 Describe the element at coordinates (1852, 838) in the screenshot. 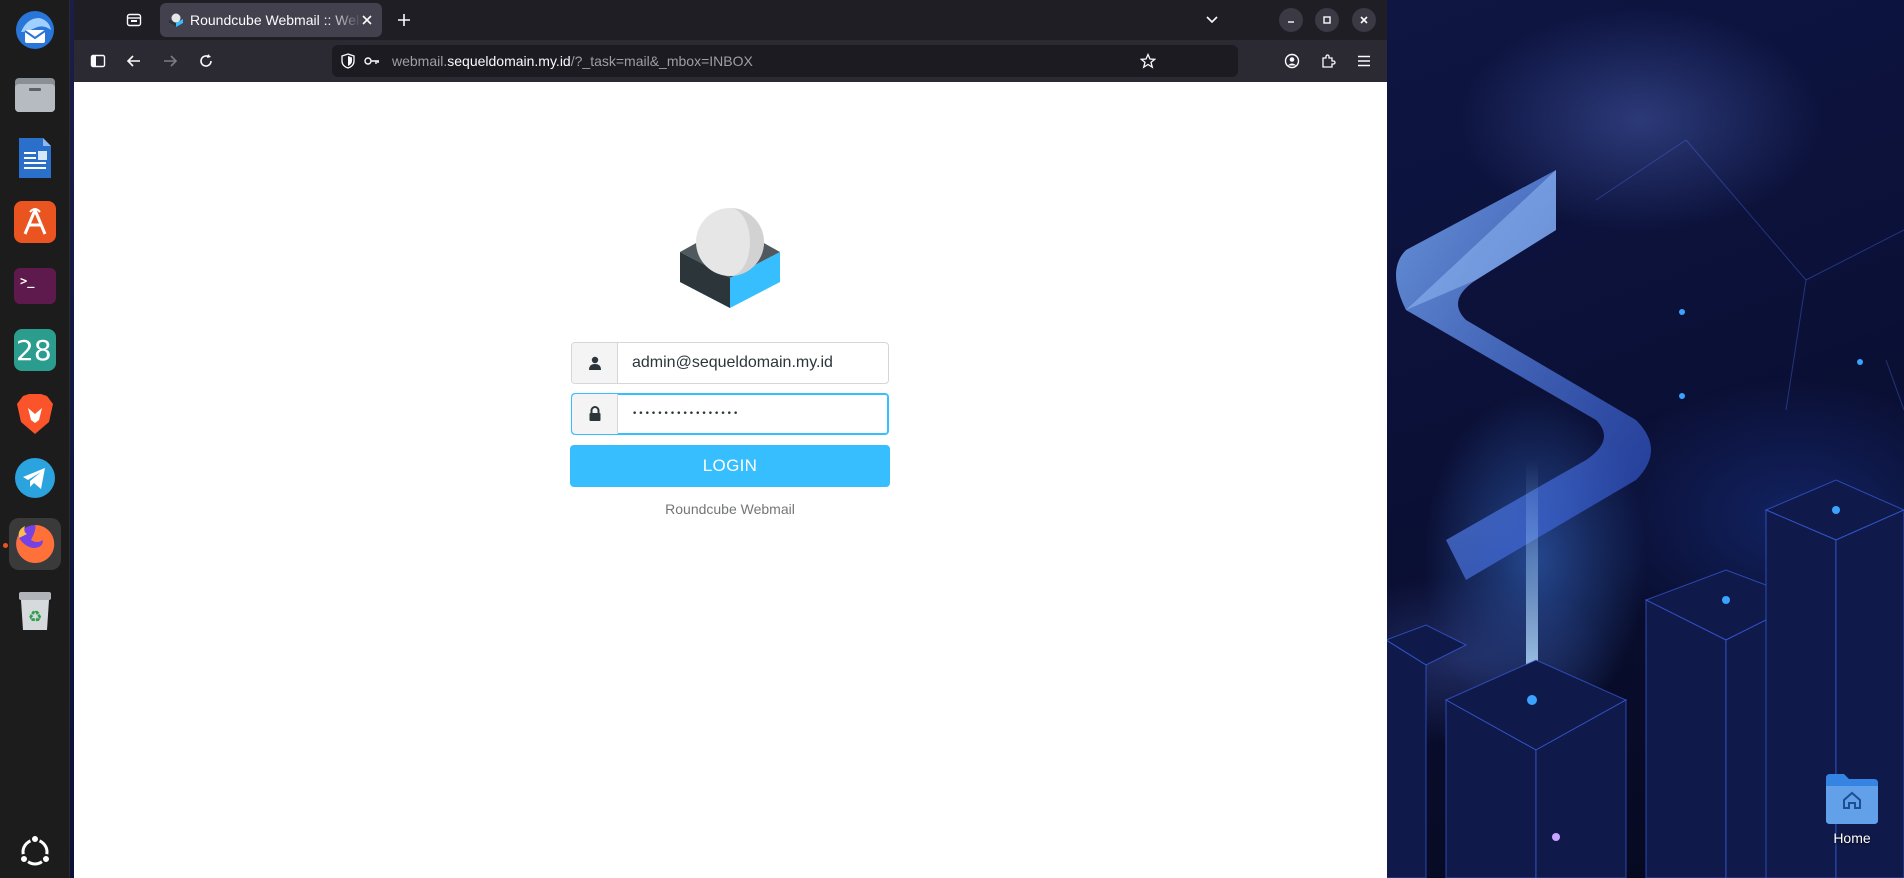

I see `home-folder-label: Home` at that location.